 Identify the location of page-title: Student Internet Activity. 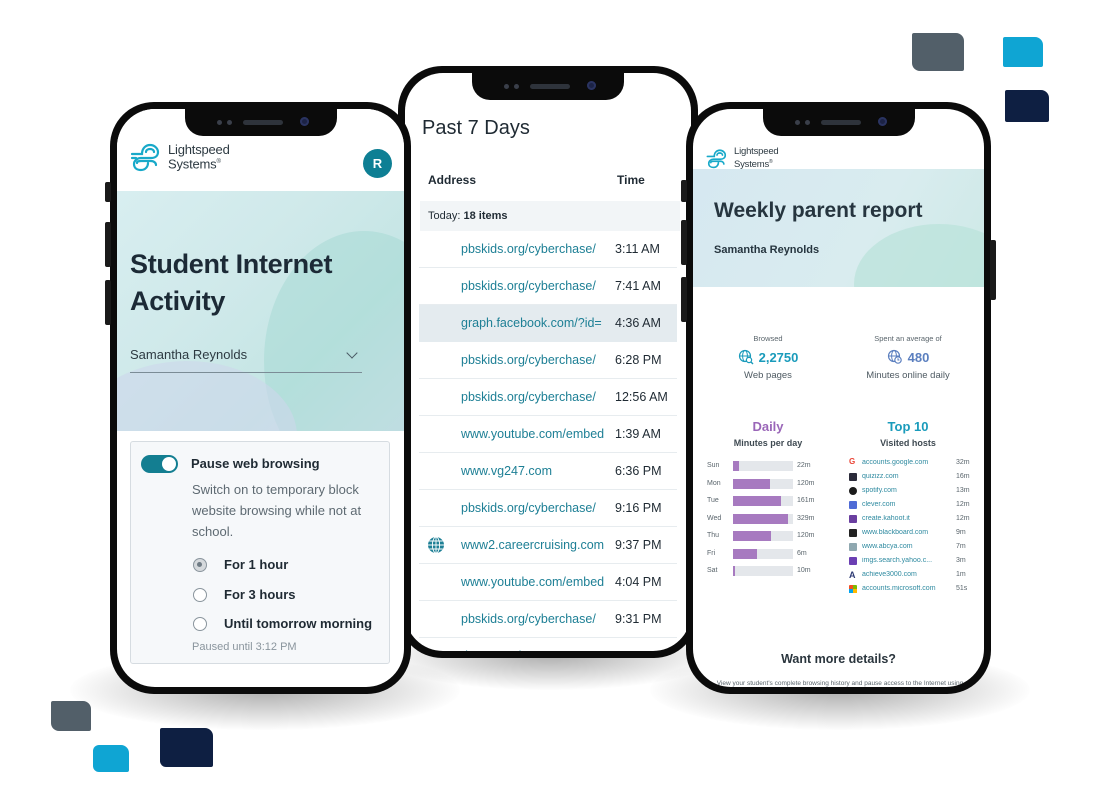
(231, 282).